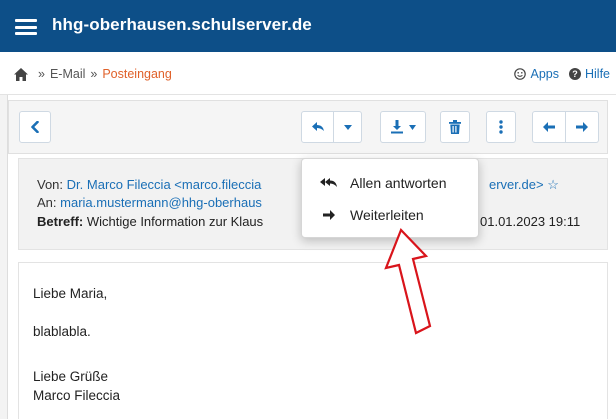 The width and height of the screenshot is (616, 419). What do you see at coordinates (50, 184) in the screenshot?
I see `from-label: Von:` at bounding box center [50, 184].